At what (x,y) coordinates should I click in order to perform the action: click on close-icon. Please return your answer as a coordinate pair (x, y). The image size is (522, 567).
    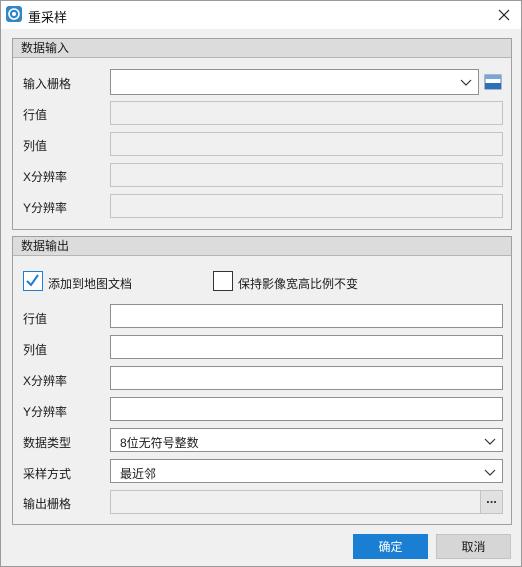
    Looking at the image, I should click on (504, 15).